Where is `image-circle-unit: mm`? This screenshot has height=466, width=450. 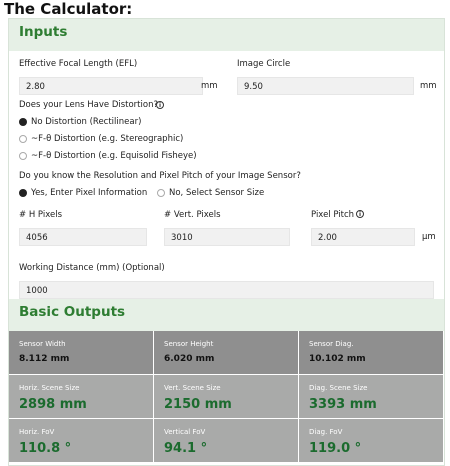
image-circle-unit: mm is located at coordinates (428, 86).